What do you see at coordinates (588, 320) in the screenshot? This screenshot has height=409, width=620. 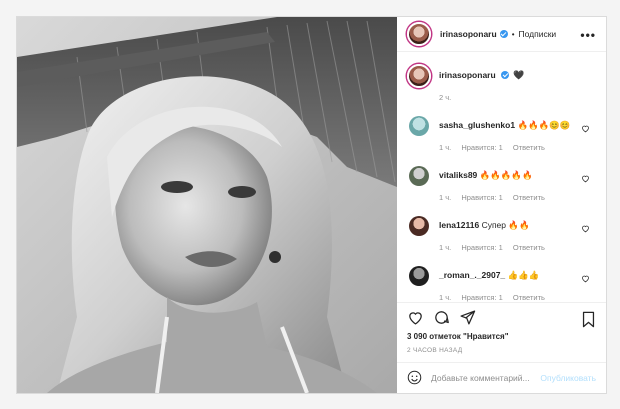 I see `bookmark-icon` at bounding box center [588, 320].